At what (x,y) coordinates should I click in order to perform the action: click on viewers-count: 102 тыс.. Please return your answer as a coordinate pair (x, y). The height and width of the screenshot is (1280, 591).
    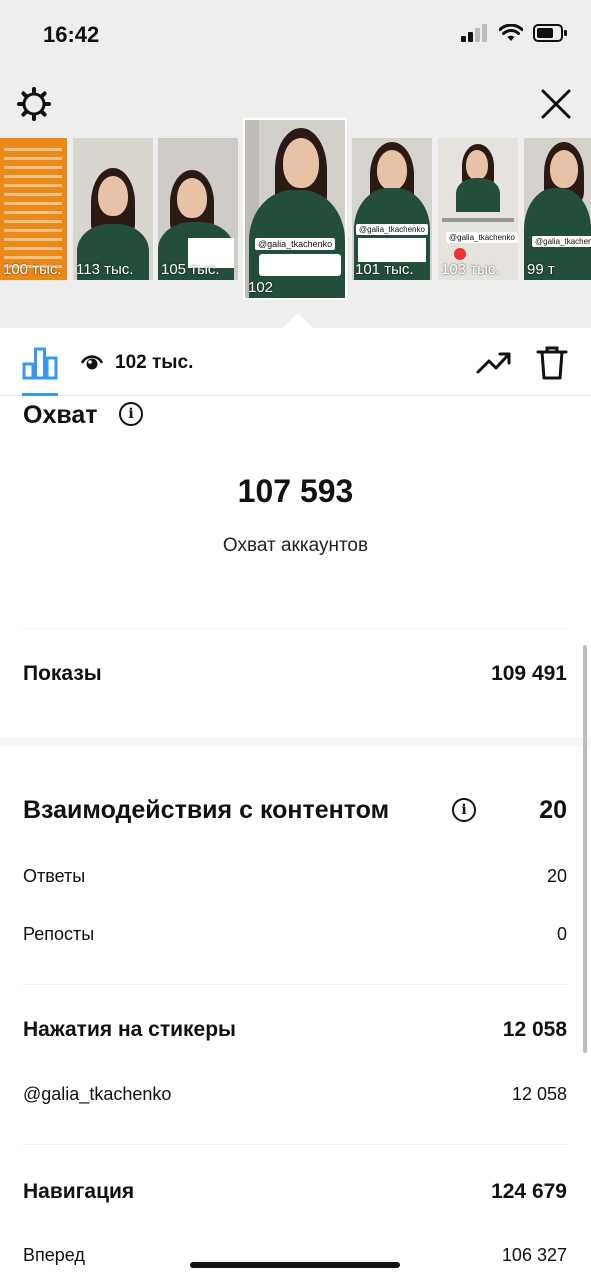
    Looking at the image, I should click on (154, 363).